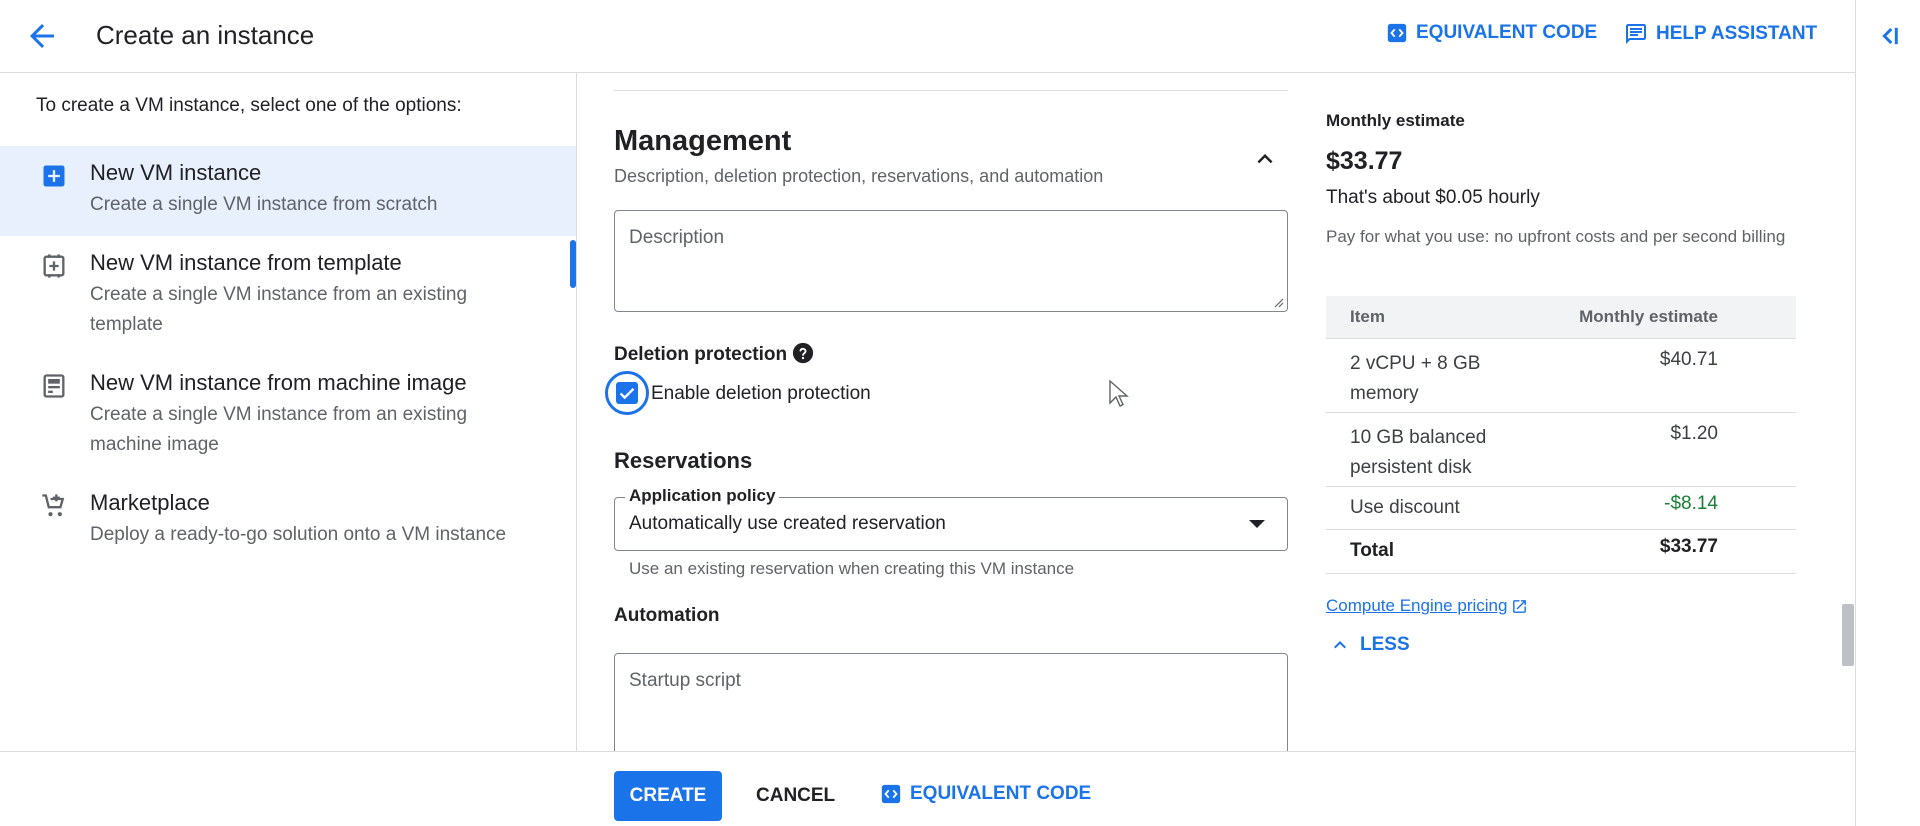  I want to click on column-header-item: Item, so click(1367, 316).